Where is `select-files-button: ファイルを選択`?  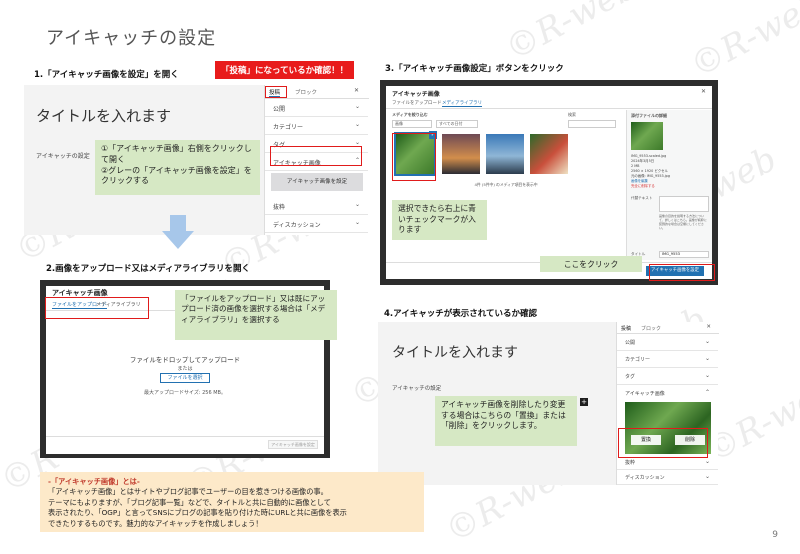
select-files-button: ファイルを選択 is located at coordinates (185, 378).